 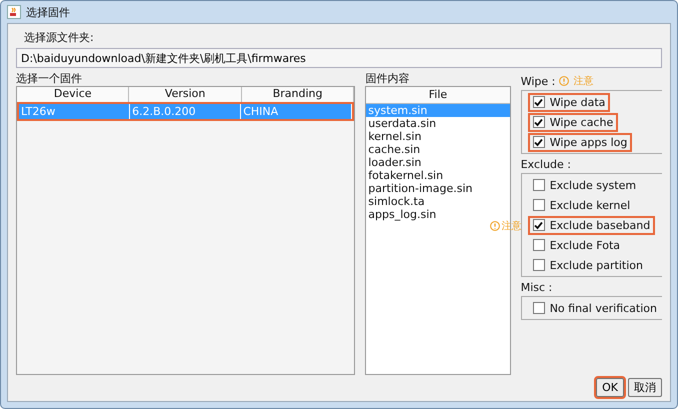 What do you see at coordinates (545, 164) in the screenshot?
I see `group-label: Exclude :` at bounding box center [545, 164].